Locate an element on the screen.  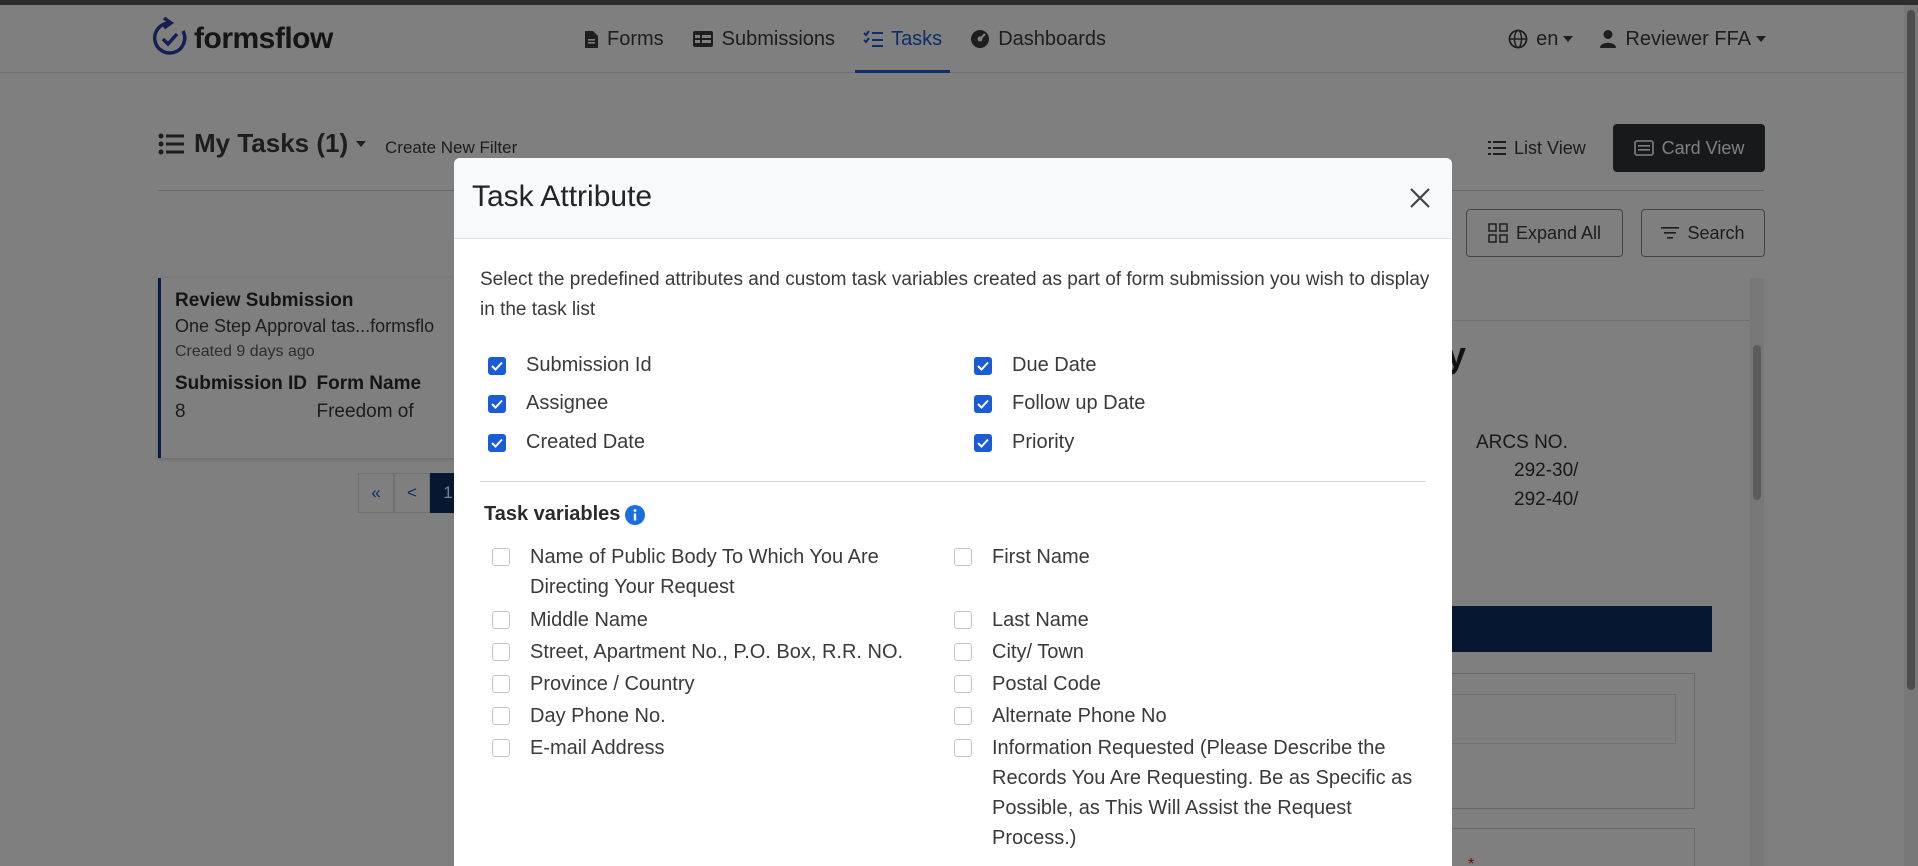
variable-label: Day Phone No. is located at coordinates (598, 716).